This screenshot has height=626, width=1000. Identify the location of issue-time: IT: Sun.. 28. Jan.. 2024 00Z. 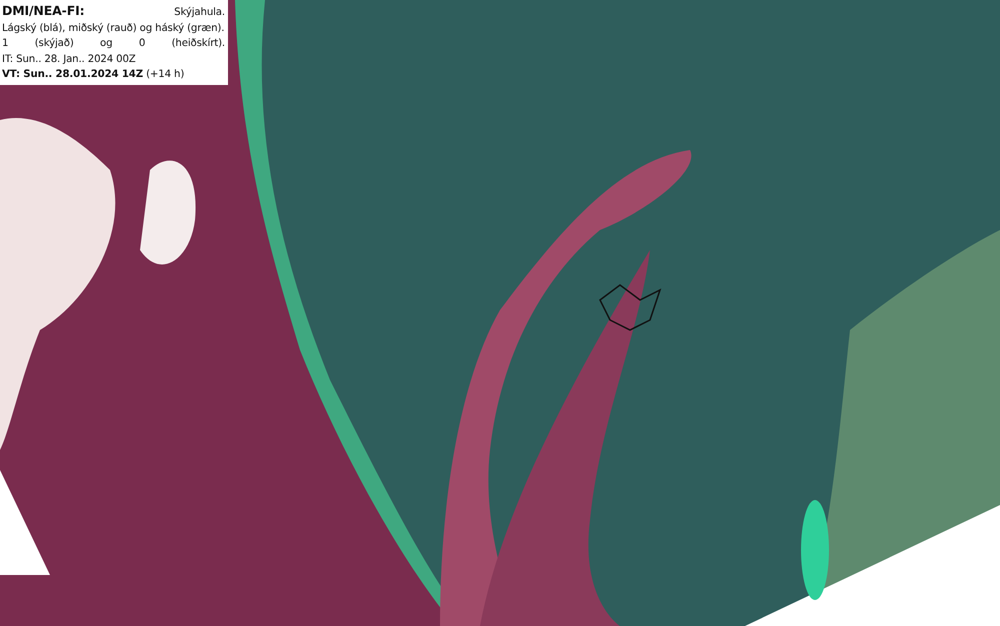
(69, 59).